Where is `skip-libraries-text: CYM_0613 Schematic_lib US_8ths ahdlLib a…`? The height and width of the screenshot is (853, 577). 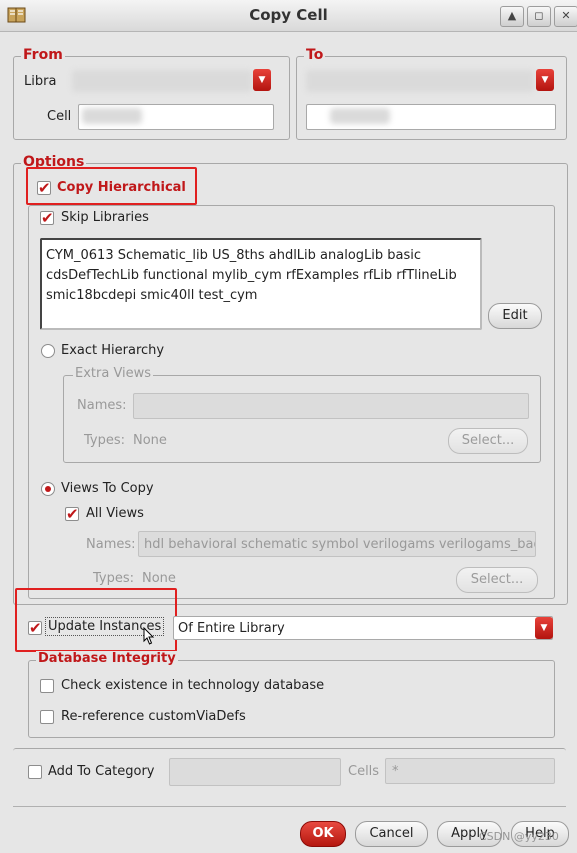
skip-libraries-text: CYM_0613 Schematic_lib US_8ths ahdlLib a… is located at coordinates (251, 275).